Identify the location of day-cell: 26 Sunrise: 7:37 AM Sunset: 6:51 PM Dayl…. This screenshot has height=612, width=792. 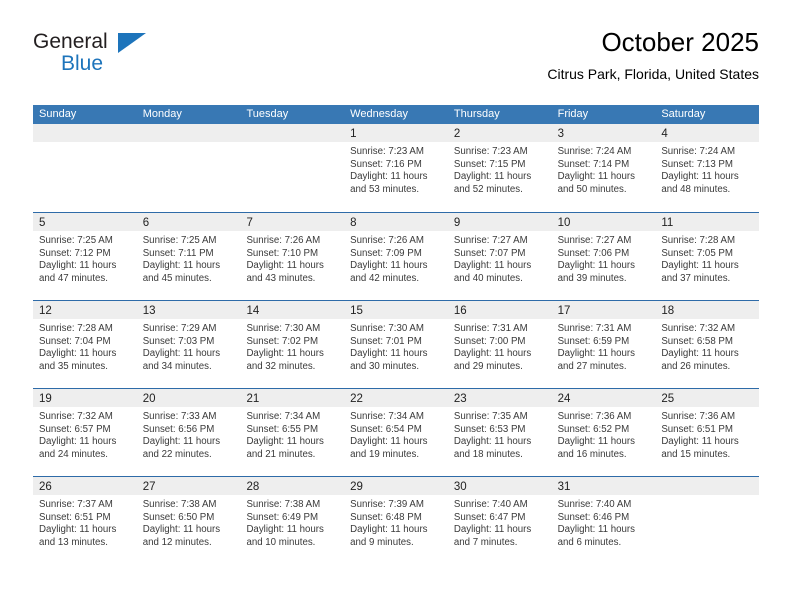
(85, 520).